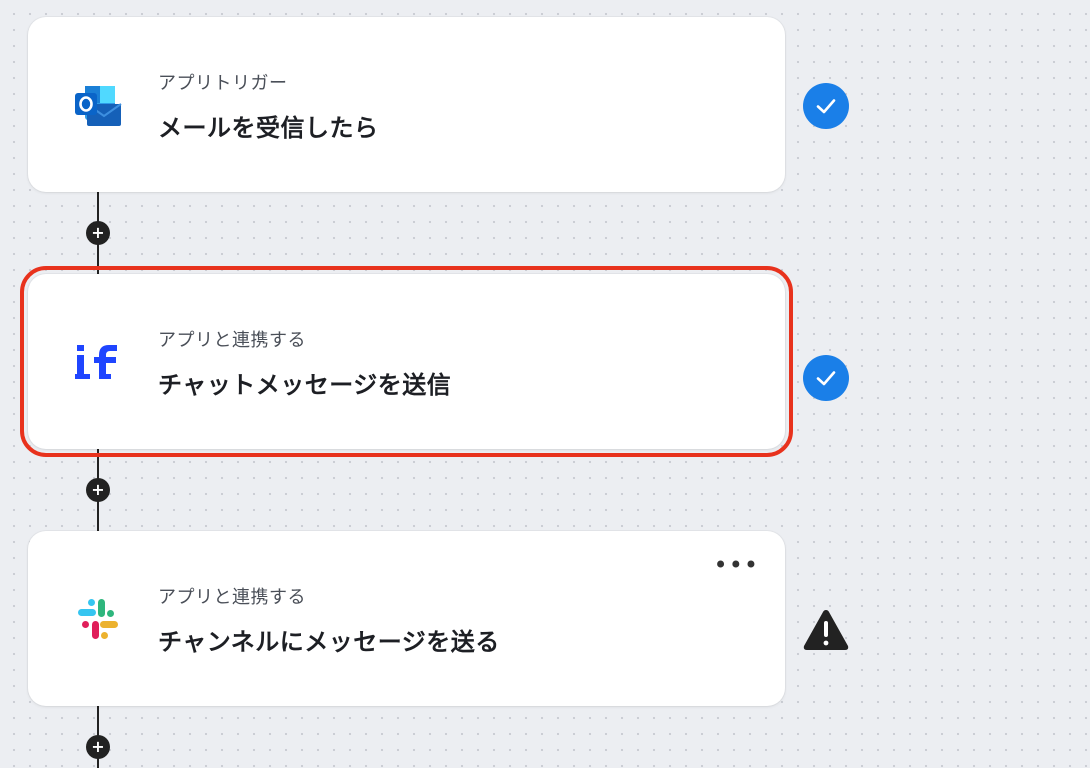 This screenshot has height=768, width=1090. What do you see at coordinates (736, 565) in the screenshot?
I see `more-options-button: •••` at bounding box center [736, 565].